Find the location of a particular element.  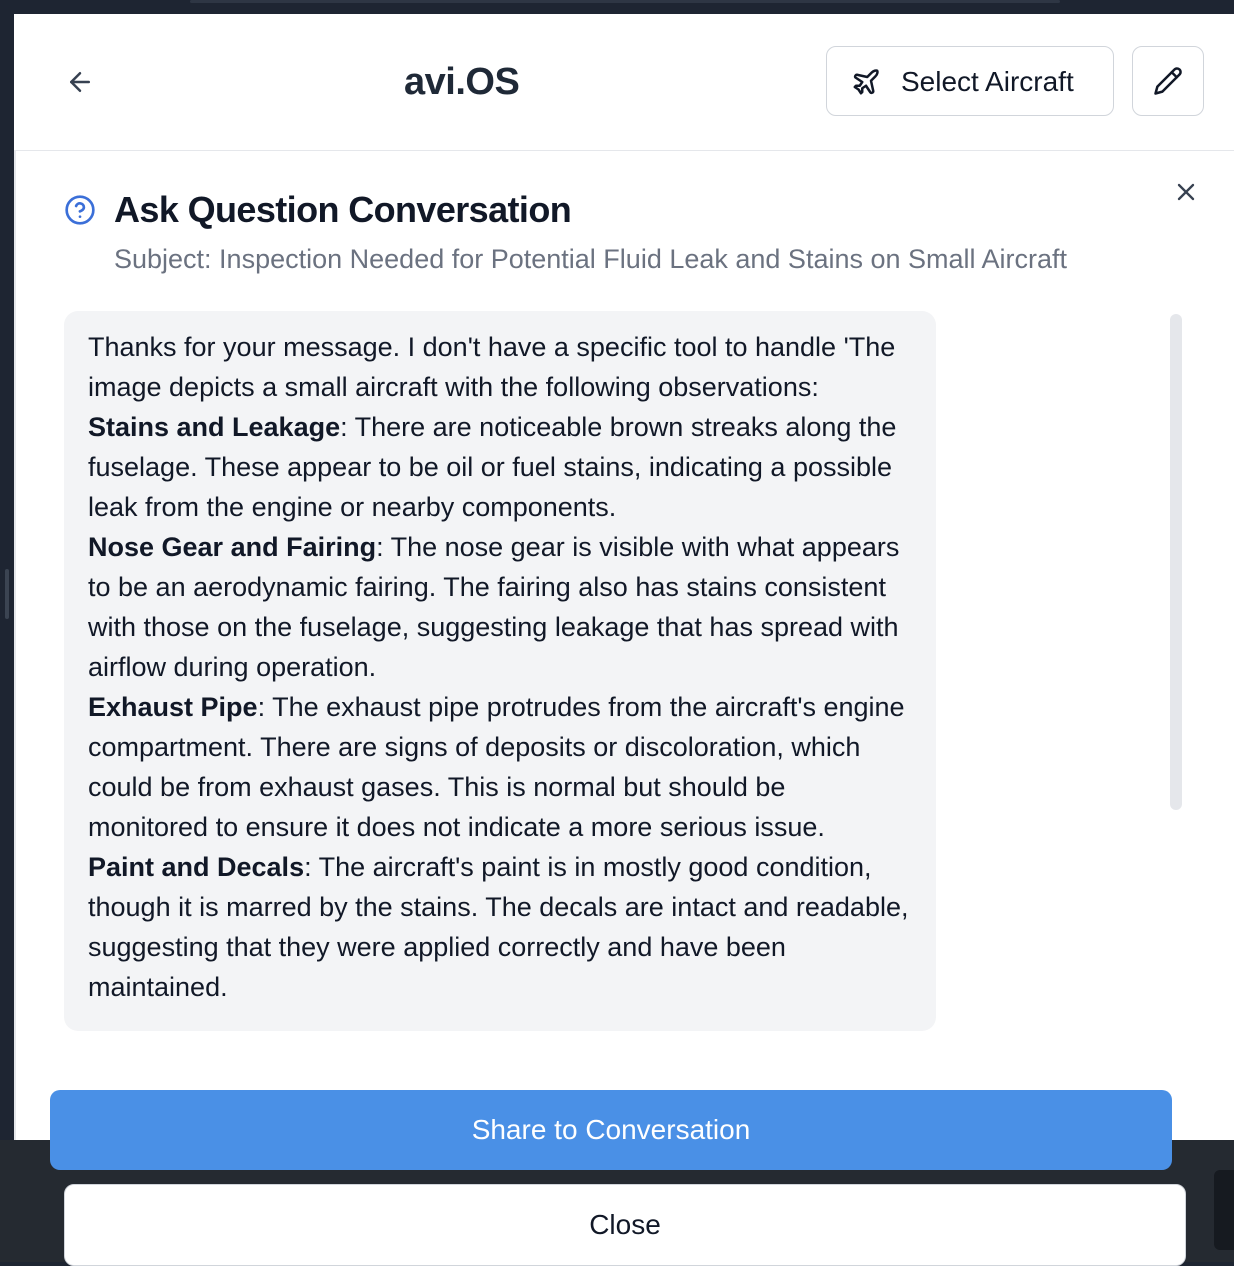

app-title: avi.OS is located at coordinates (462, 82).